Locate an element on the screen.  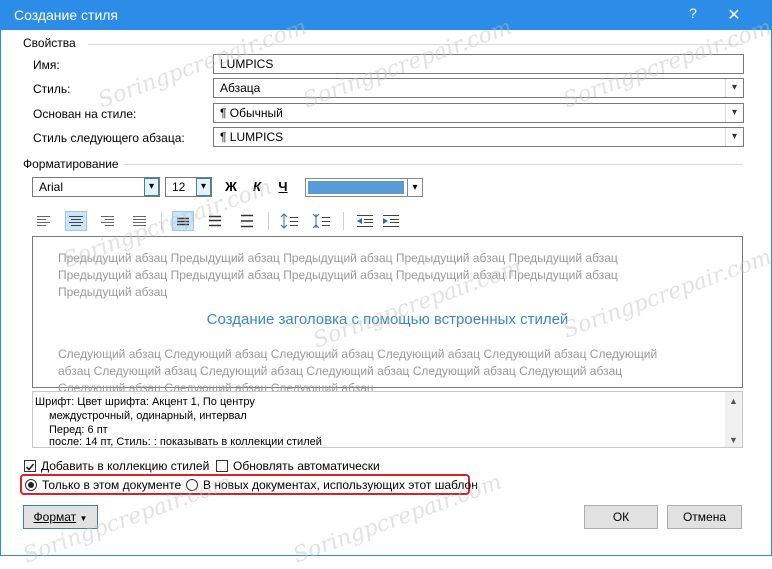
italic-button: К is located at coordinates (257, 187).